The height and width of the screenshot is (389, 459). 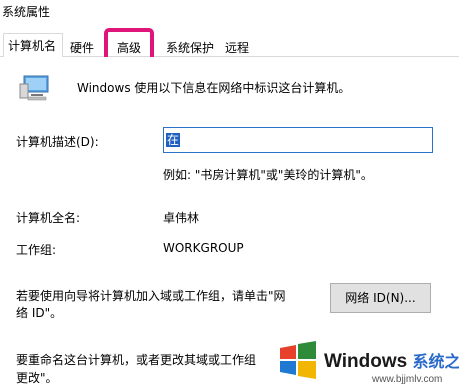 What do you see at coordinates (33, 45) in the screenshot?
I see `tab-computer-name: 计算机名` at bounding box center [33, 45].